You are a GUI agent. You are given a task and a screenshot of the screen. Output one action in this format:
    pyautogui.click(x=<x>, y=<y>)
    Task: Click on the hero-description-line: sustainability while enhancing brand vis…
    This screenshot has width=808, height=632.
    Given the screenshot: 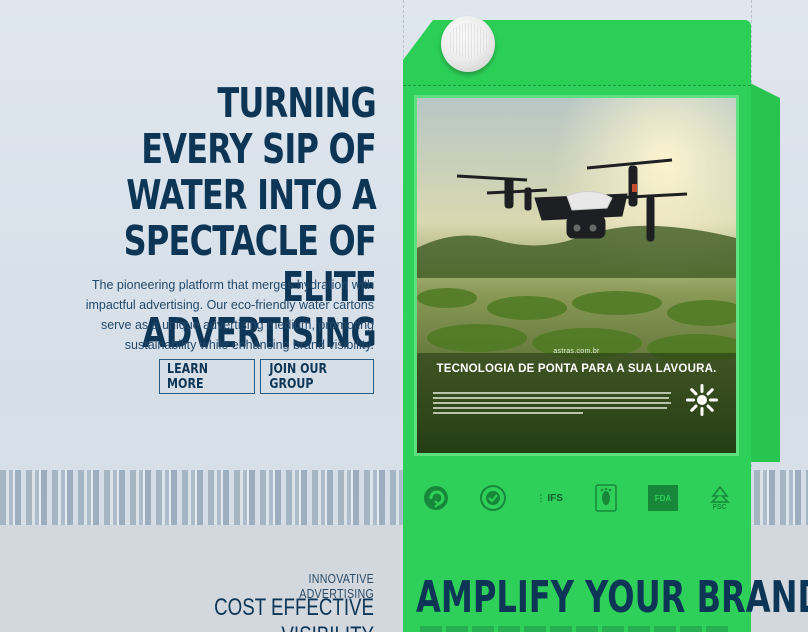 What is the action you would take?
    pyautogui.click(x=249, y=345)
    